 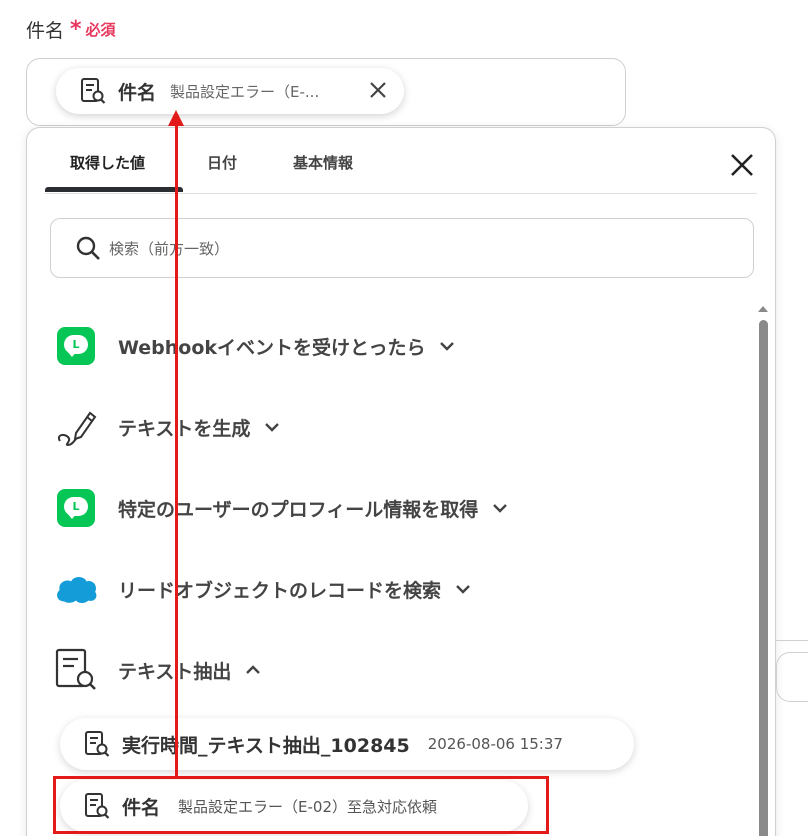 What do you see at coordinates (763, 309) in the screenshot?
I see `scroll-up-arrow` at bounding box center [763, 309].